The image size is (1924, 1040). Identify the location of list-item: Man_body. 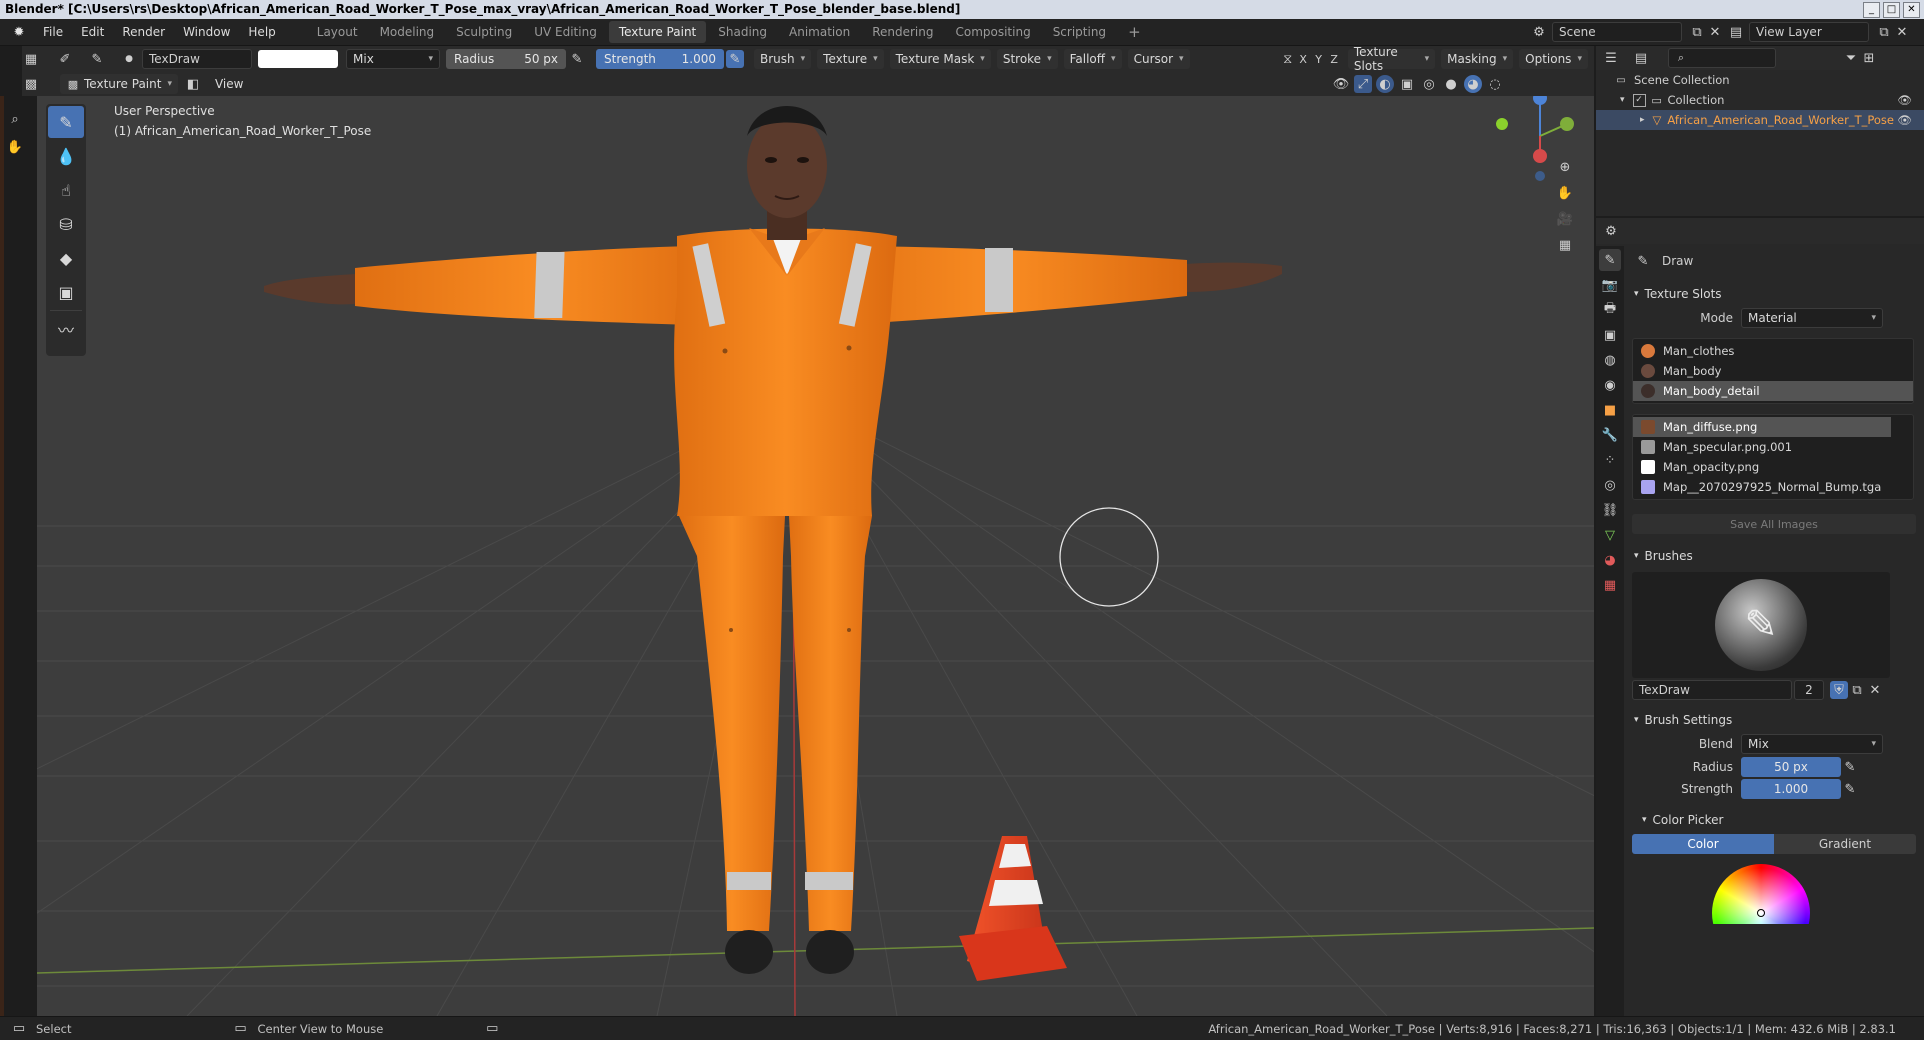
(1773, 371).